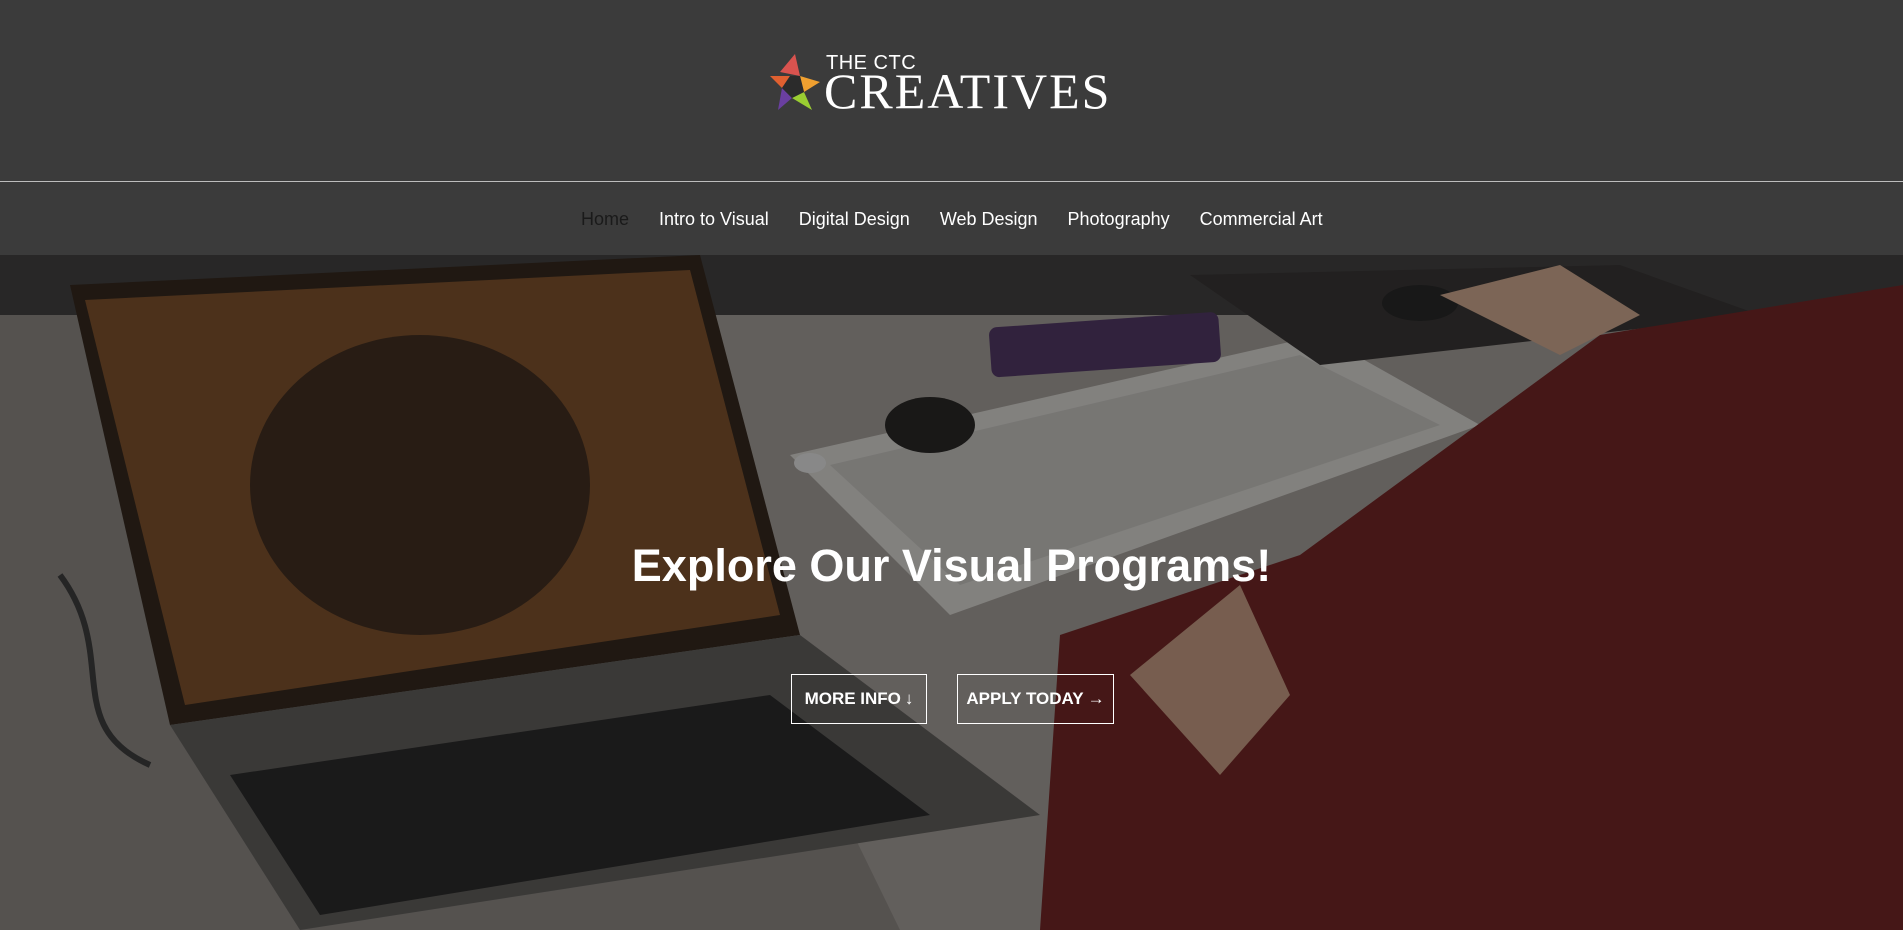 This screenshot has width=1903, height=930. What do you see at coordinates (714, 219) in the screenshot?
I see `nav-item-intro-to-visual: Intro to Visual` at bounding box center [714, 219].